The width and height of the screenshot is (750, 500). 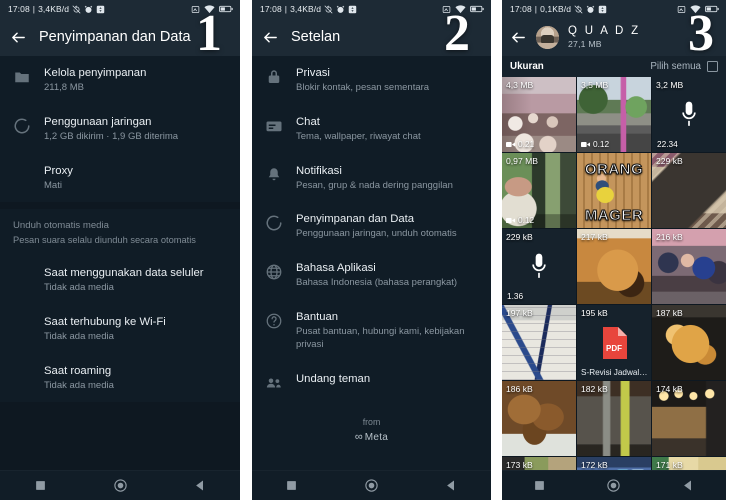 I want to click on media-tile-meme: ORANG MAGER, so click(x=614, y=190).